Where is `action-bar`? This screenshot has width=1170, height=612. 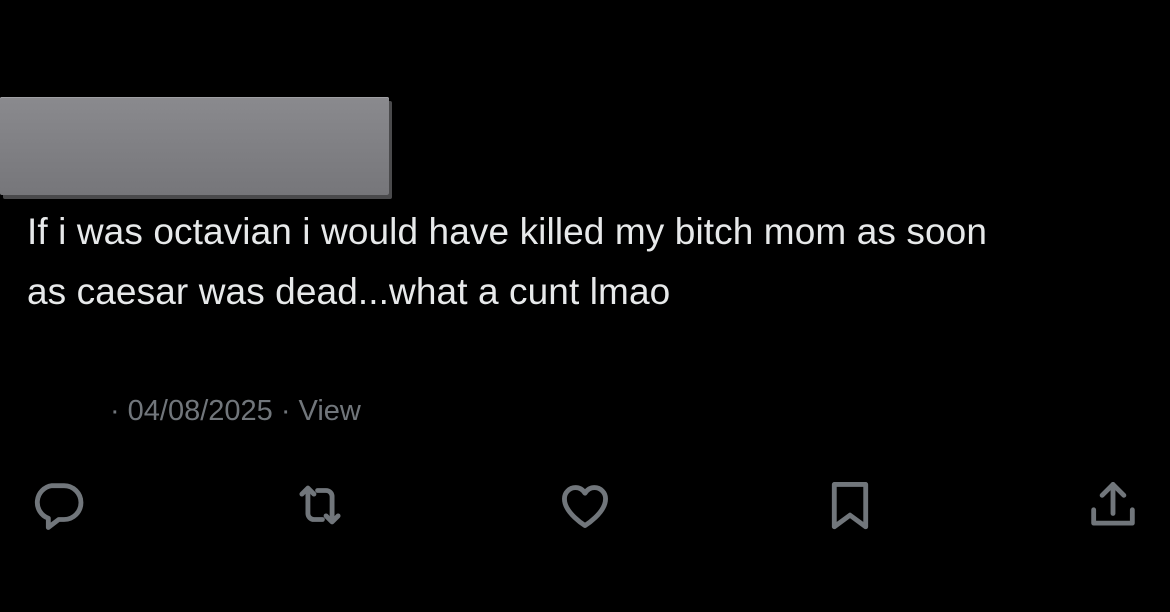
action-bar is located at coordinates (585, 505).